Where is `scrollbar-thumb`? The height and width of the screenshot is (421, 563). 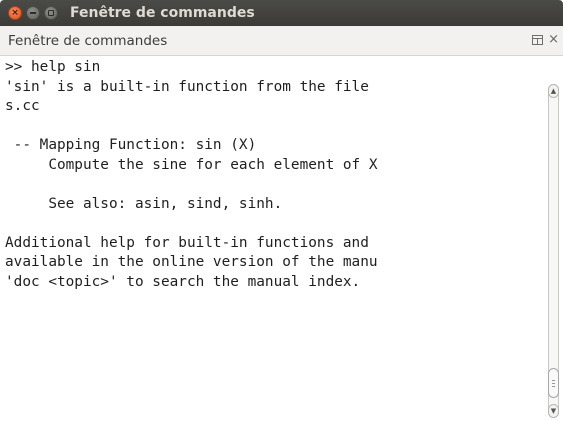
scrollbar-thumb is located at coordinates (553, 383).